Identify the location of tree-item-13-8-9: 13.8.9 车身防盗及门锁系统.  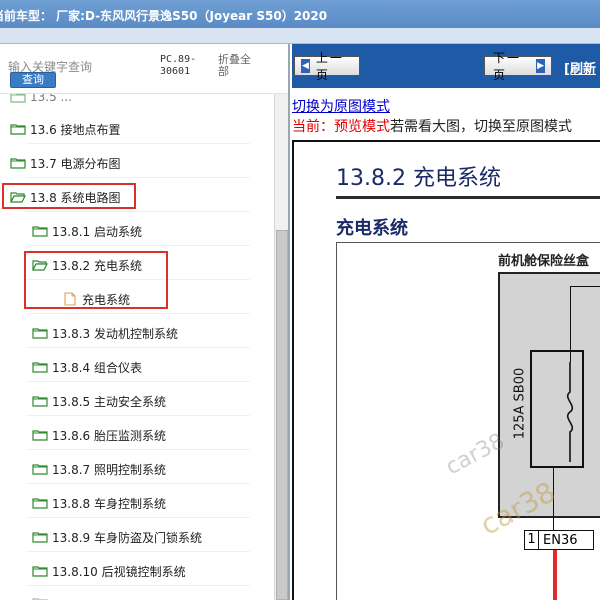
(117, 537).